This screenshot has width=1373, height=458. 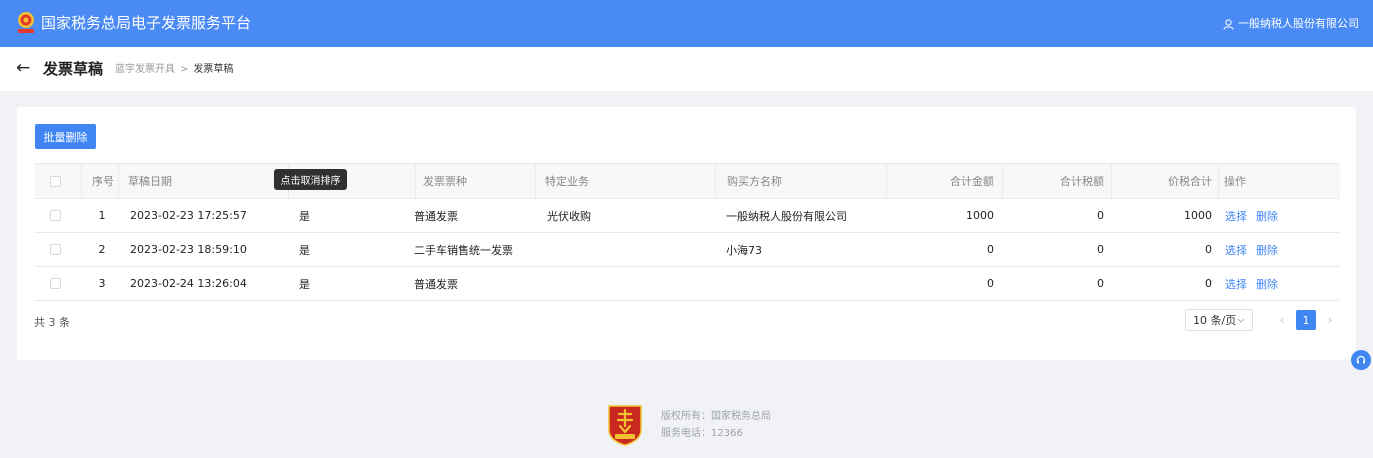 What do you see at coordinates (213, 69) in the screenshot?
I see `breadcrumb-current: 发票草稿` at bounding box center [213, 69].